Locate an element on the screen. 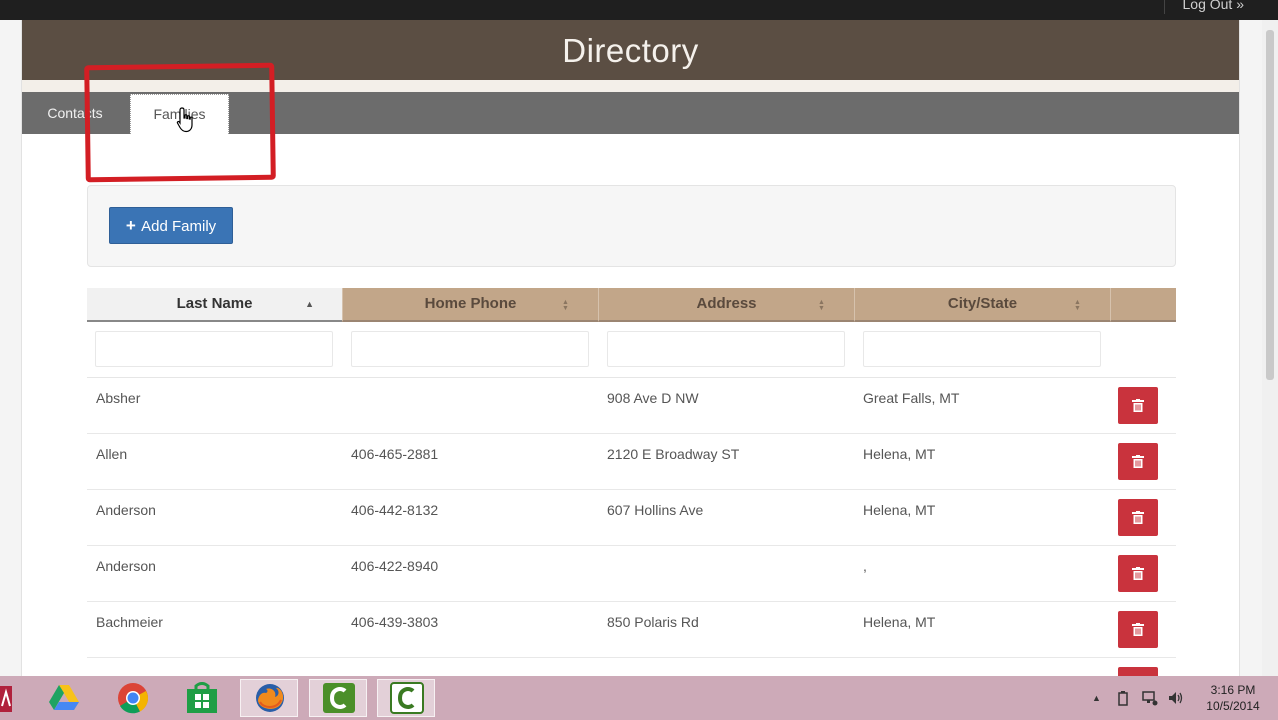 The width and height of the screenshot is (1278, 720). cell-address: 607 Hollins Ave is located at coordinates (655, 510).